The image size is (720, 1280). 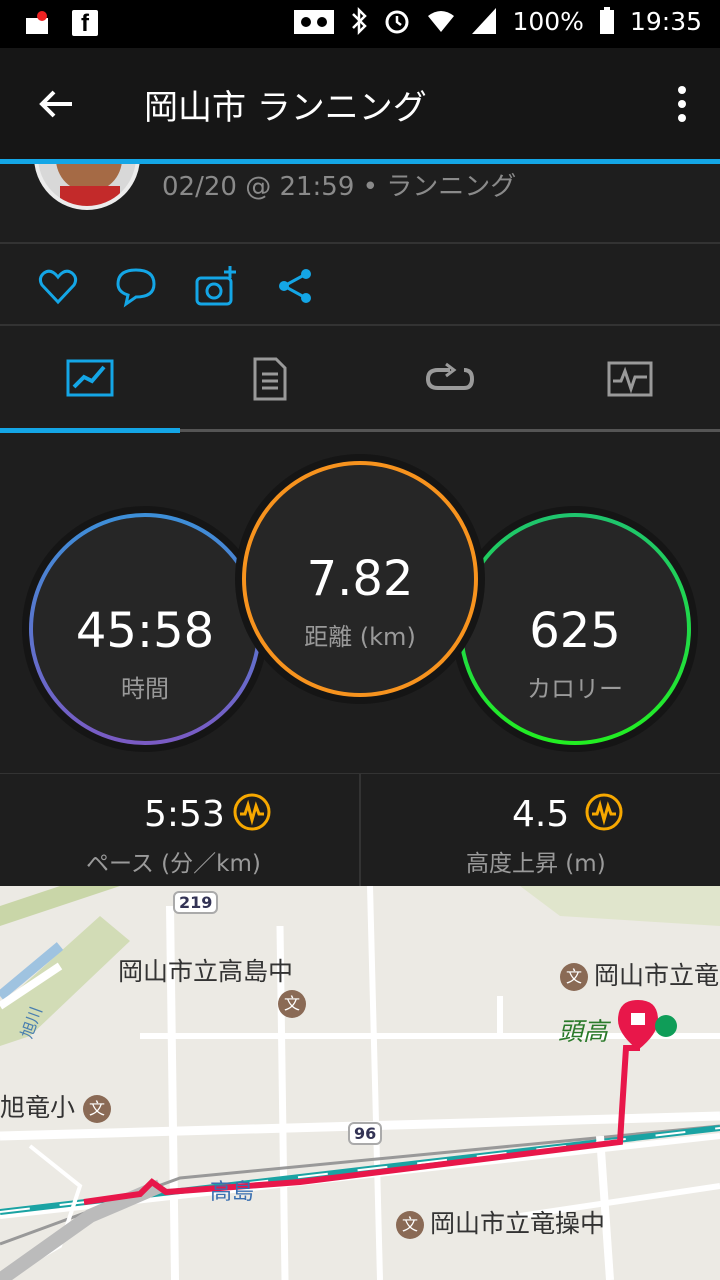 What do you see at coordinates (296, 286) in the screenshot?
I see `share-icon` at bounding box center [296, 286].